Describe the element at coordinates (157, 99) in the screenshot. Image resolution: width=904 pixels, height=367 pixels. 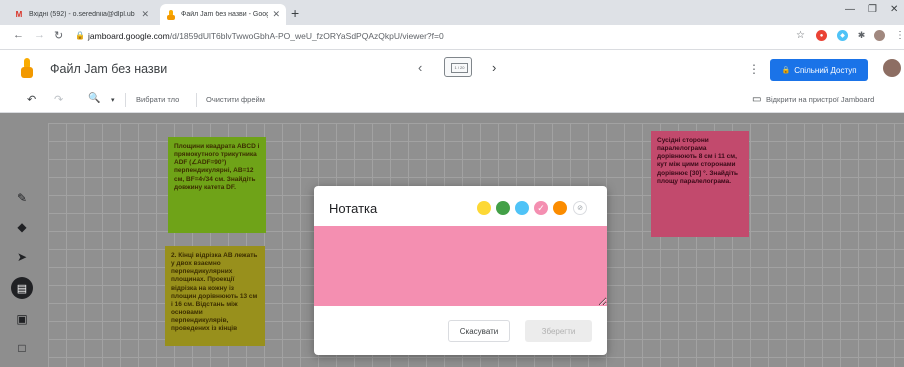
I see `set-background-button: Вибрати тло` at that location.